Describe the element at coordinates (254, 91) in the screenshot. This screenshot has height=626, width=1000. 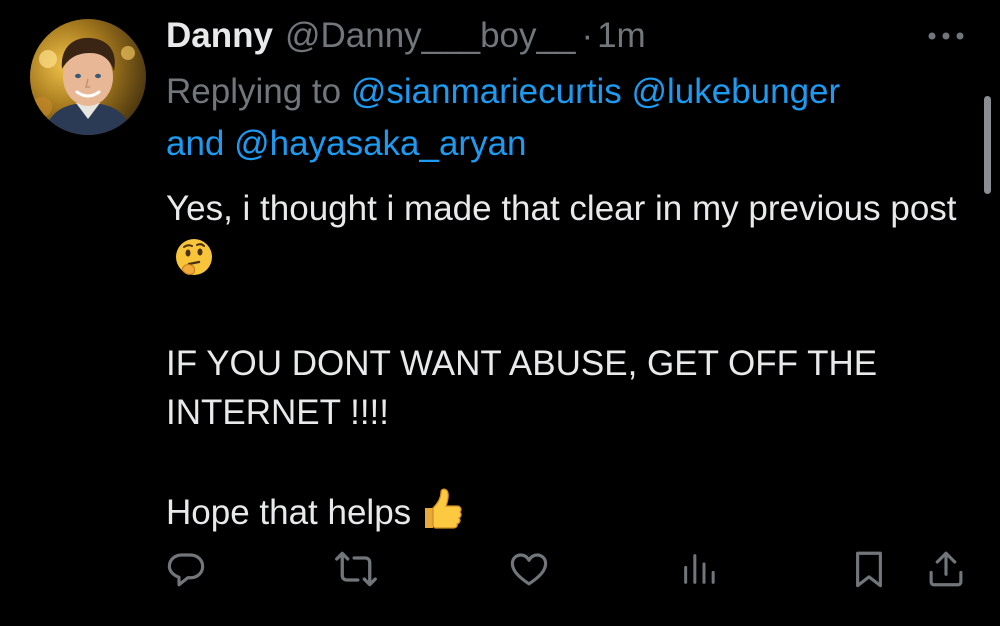
I see `replying-prefix: Replying to` at that location.